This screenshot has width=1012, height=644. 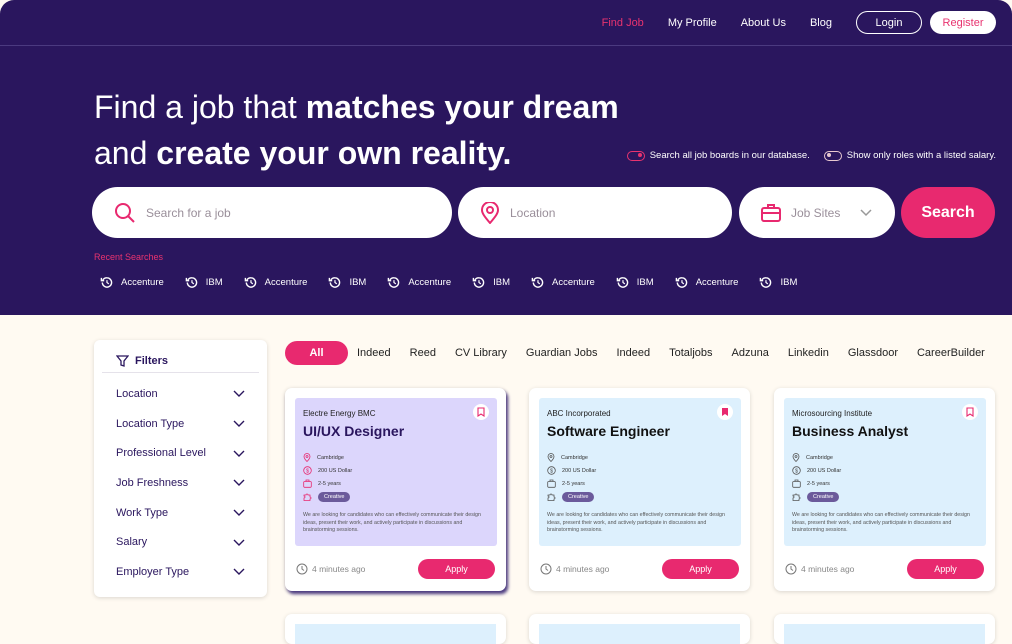 What do you see at coordinates (180, 453) in the screenshot?
I see `filter-item: Professional Level` at bounding box center [180, 453].